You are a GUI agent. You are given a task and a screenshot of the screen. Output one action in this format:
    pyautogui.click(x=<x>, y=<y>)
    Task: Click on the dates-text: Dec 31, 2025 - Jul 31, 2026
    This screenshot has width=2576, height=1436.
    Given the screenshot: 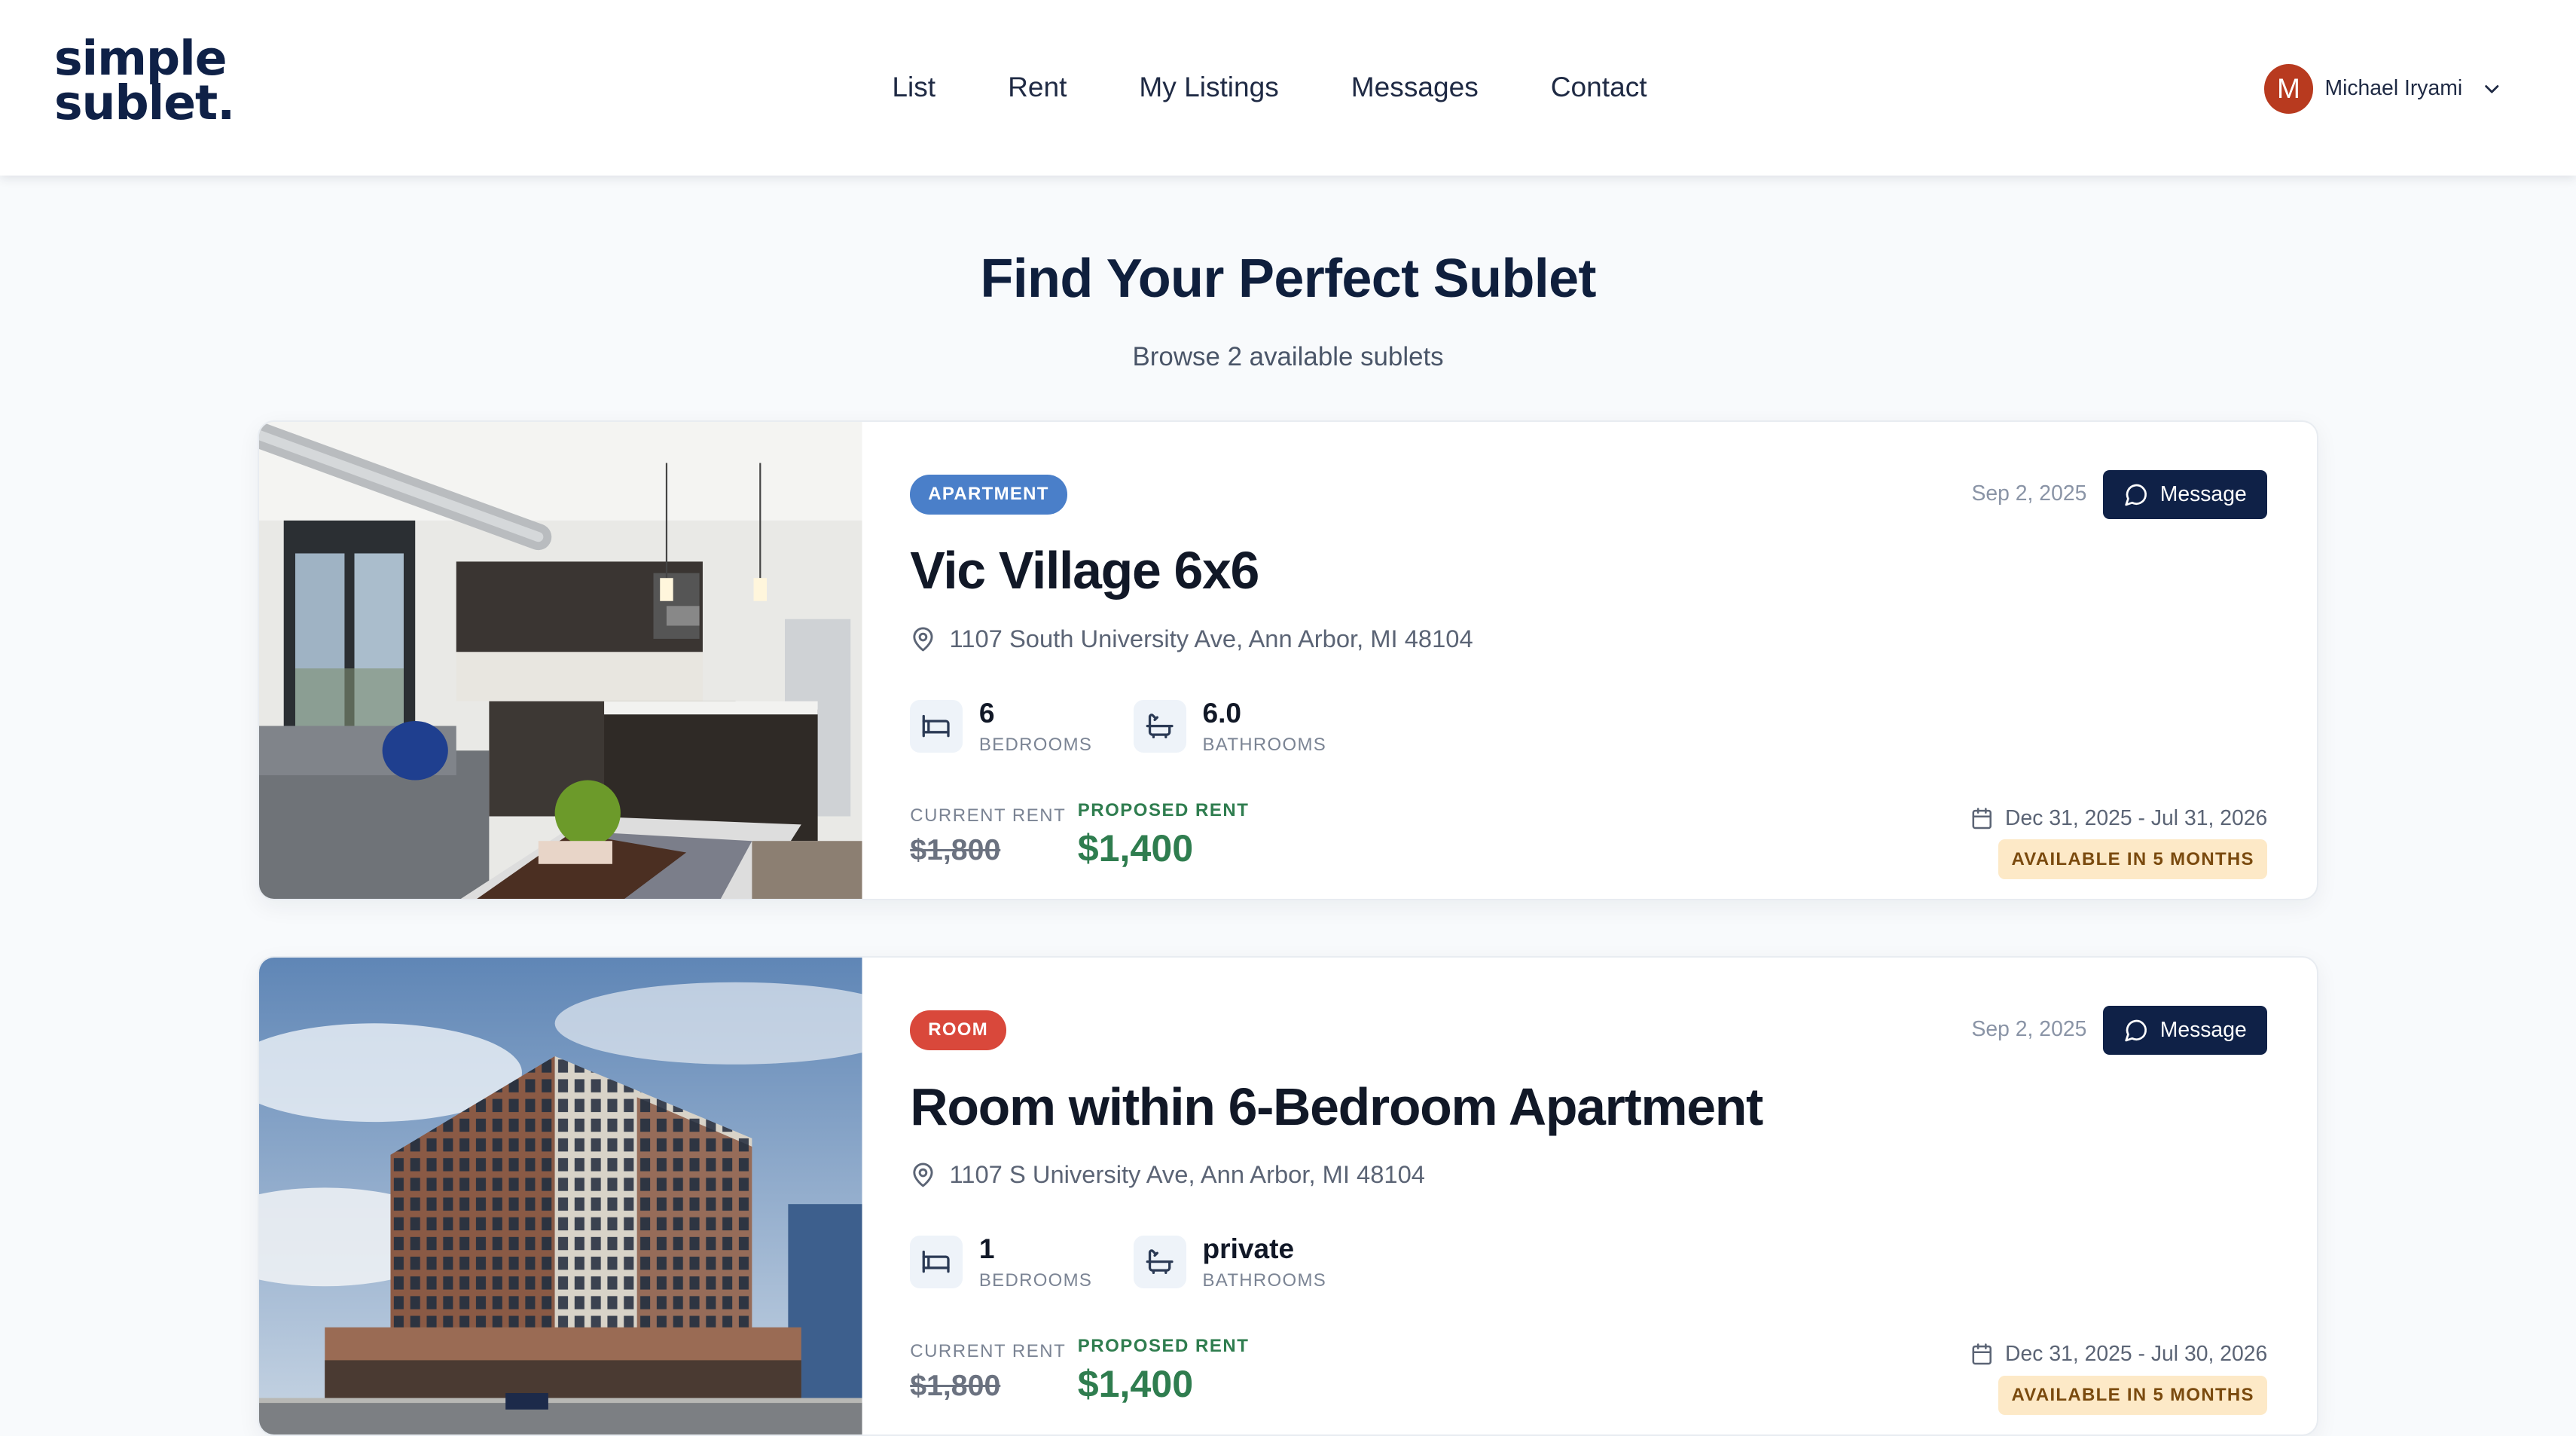 What is the action you would take?
    pyautogui.click(x=2137, y=817)
    